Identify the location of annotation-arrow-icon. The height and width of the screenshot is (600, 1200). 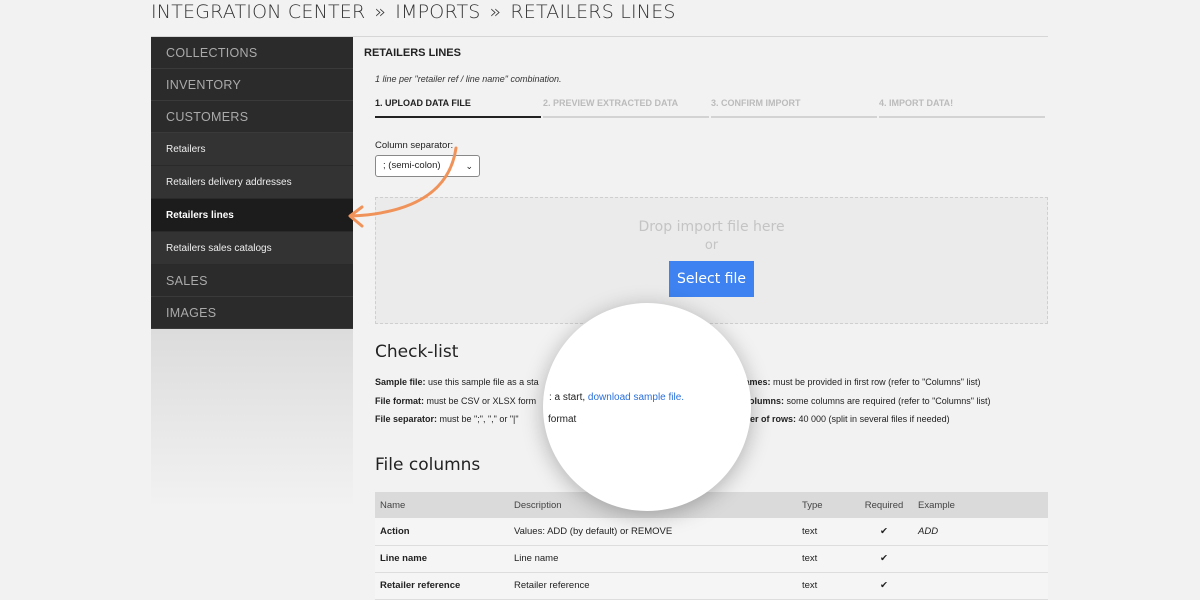
(403, 187).